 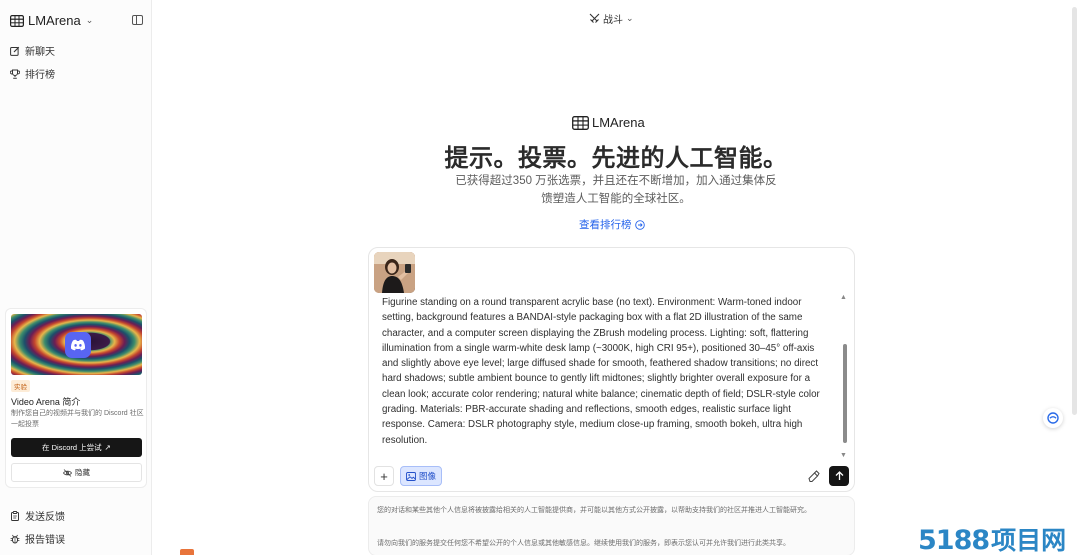 I want to click on send-button, so click(x=839, y=476).